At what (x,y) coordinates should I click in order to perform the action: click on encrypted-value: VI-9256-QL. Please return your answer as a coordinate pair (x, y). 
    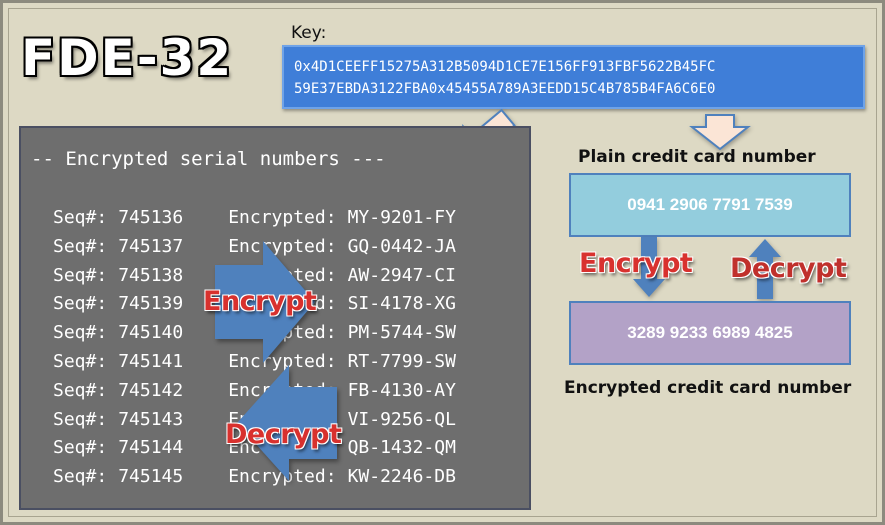
    Looking at the image, I should click on (401, 419).